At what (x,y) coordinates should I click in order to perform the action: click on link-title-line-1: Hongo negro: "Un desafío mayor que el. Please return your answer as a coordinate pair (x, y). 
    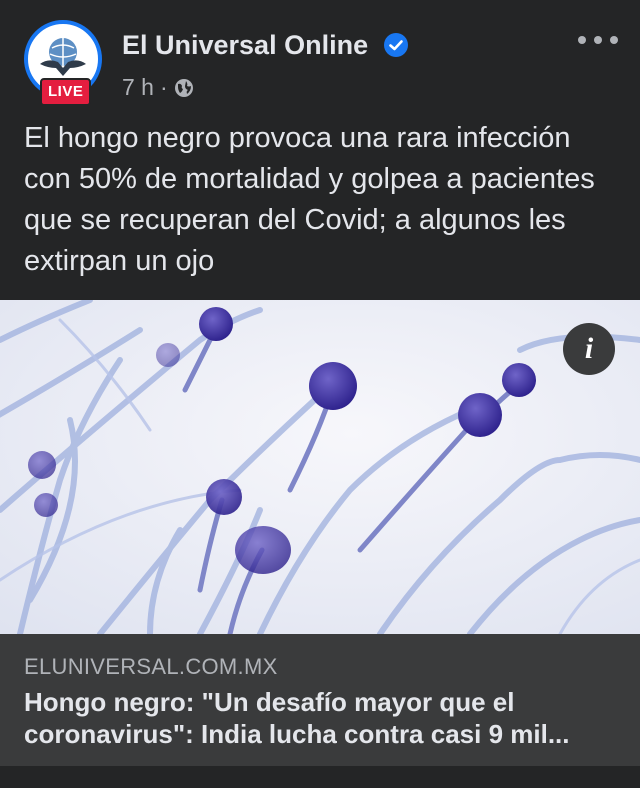
    Looking at the image, I should click on (269, 702).